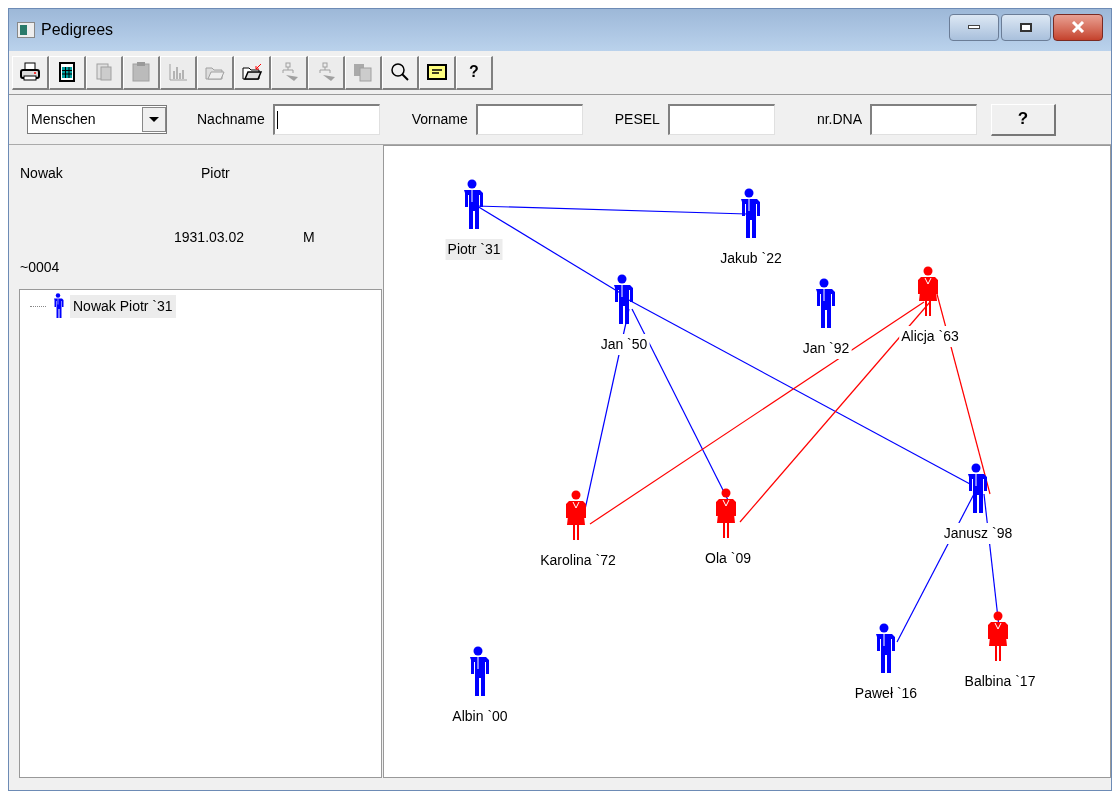  What do you see at coordinates (26, 30) in the screenshot?
I see `app-icon` at bounding box center [26, 30].